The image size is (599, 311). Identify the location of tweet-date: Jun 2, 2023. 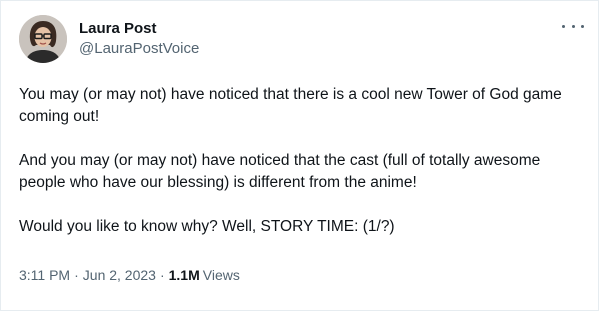
(119, 275).